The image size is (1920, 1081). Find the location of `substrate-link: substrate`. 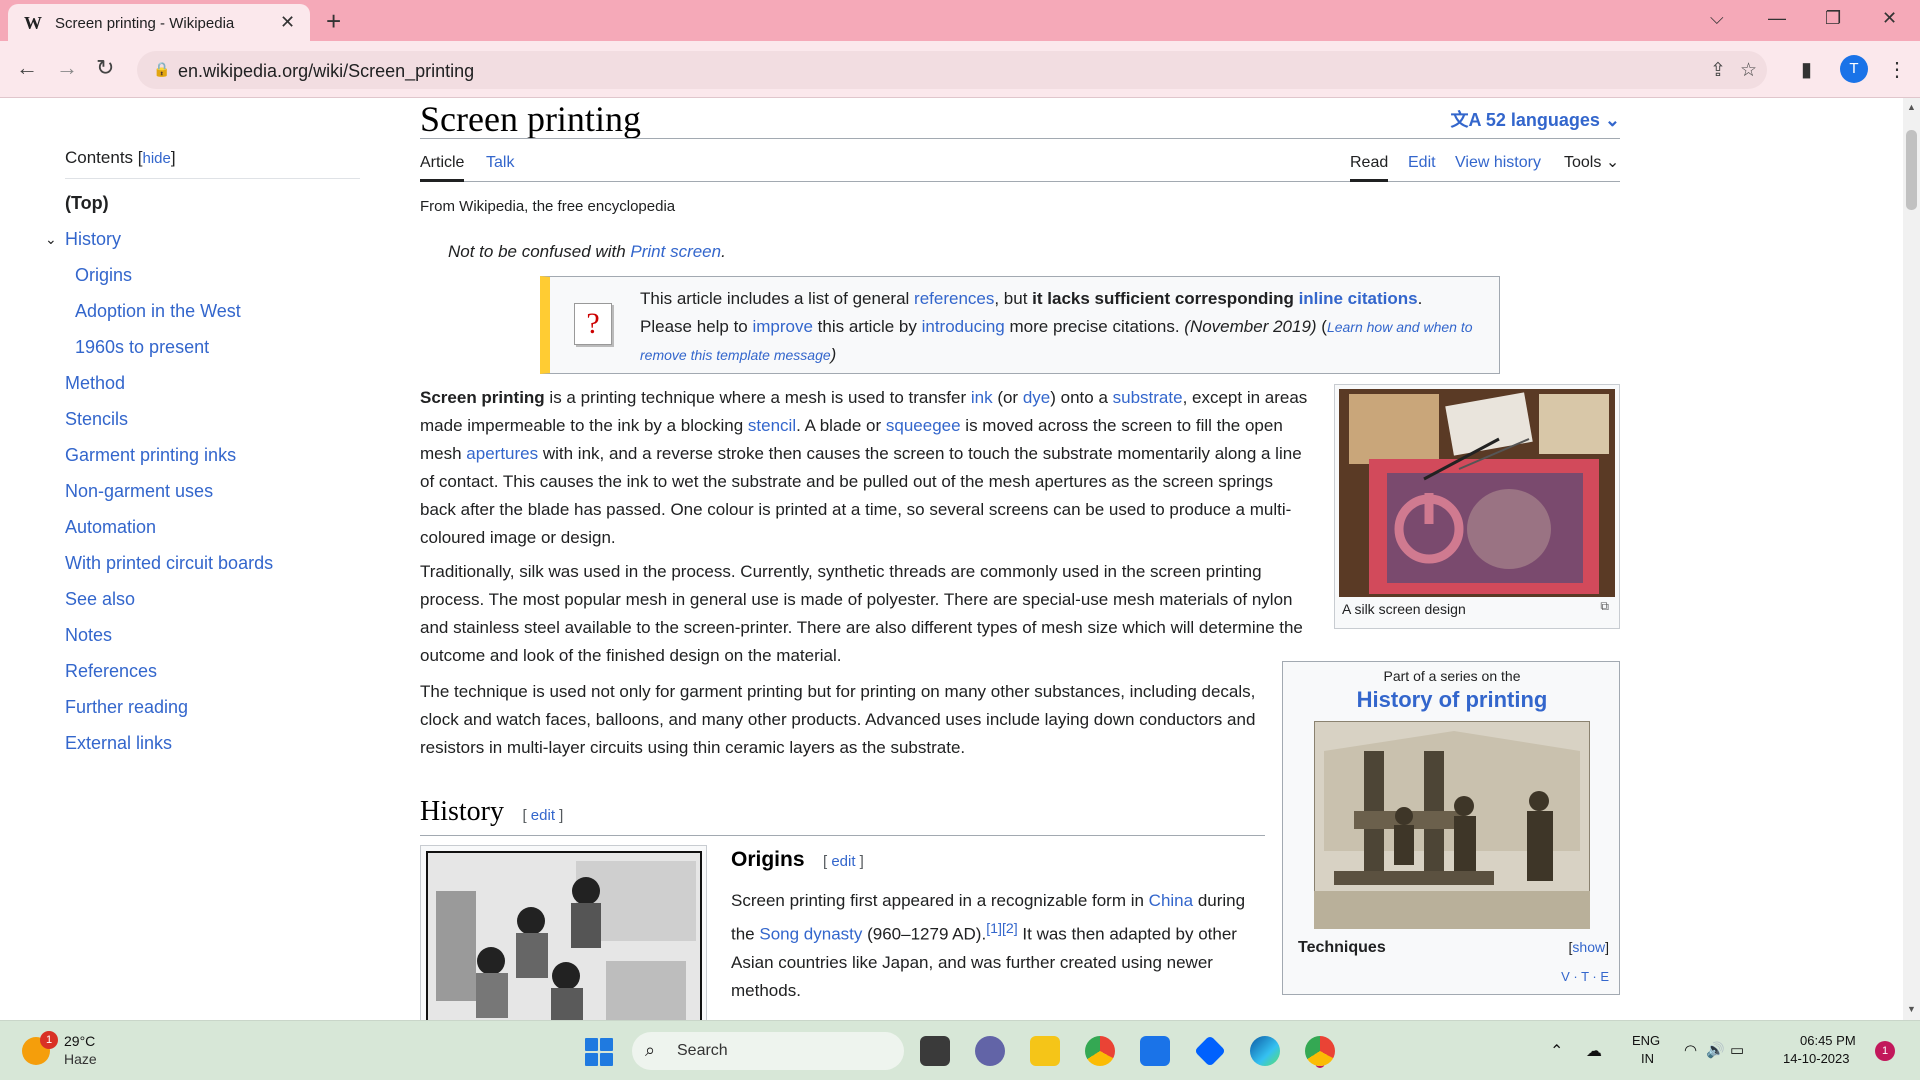

substrate-link: substrate is located at coordinates (1148, 397).